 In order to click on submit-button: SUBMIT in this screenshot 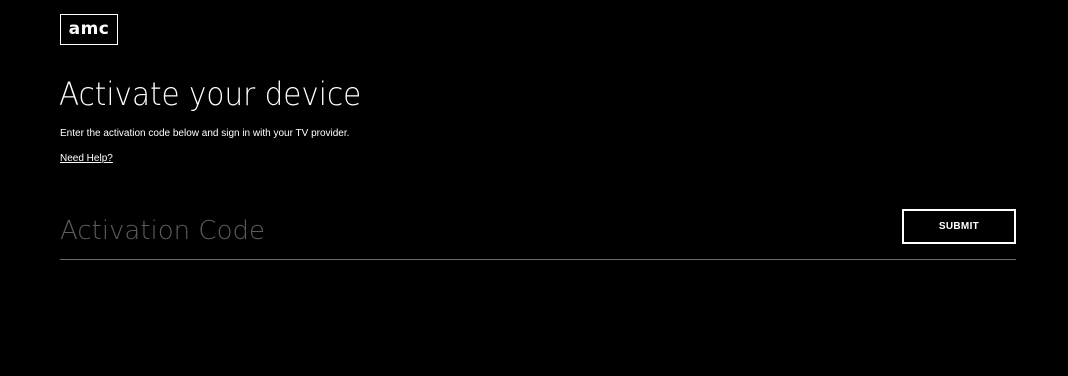, I will do `click(959, 226)`.